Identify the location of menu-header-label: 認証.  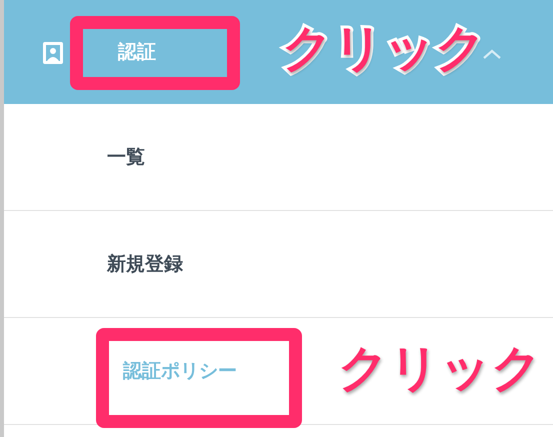
(137, 52).